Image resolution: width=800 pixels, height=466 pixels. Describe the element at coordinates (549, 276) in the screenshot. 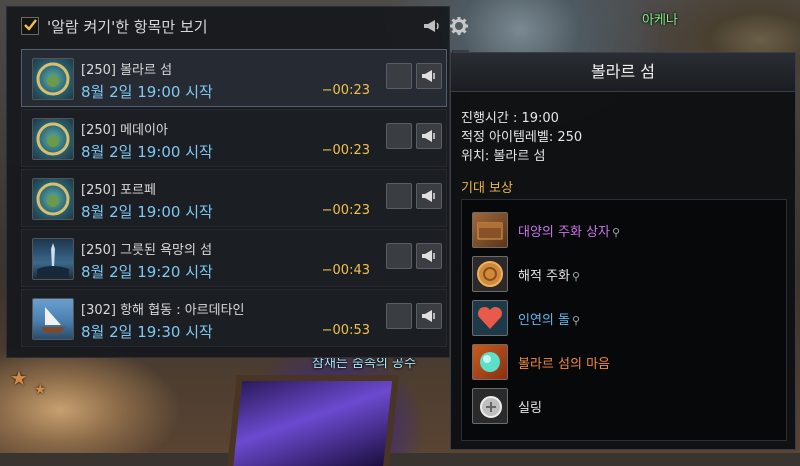

I see `reward-name: 해적 주화 ⚲` at that location.